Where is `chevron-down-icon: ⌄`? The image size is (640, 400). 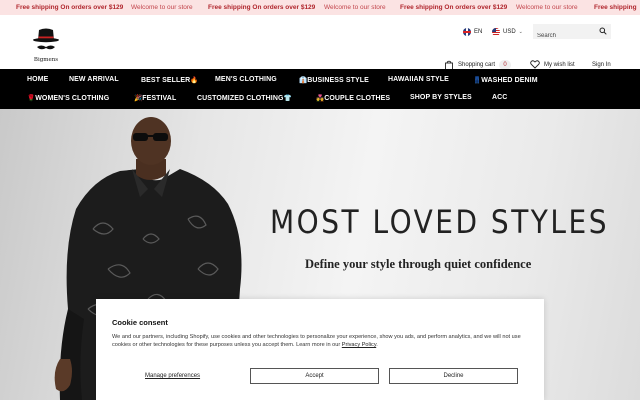
chevron-down-icon: ⌄ is located at coordinates (520, 32).